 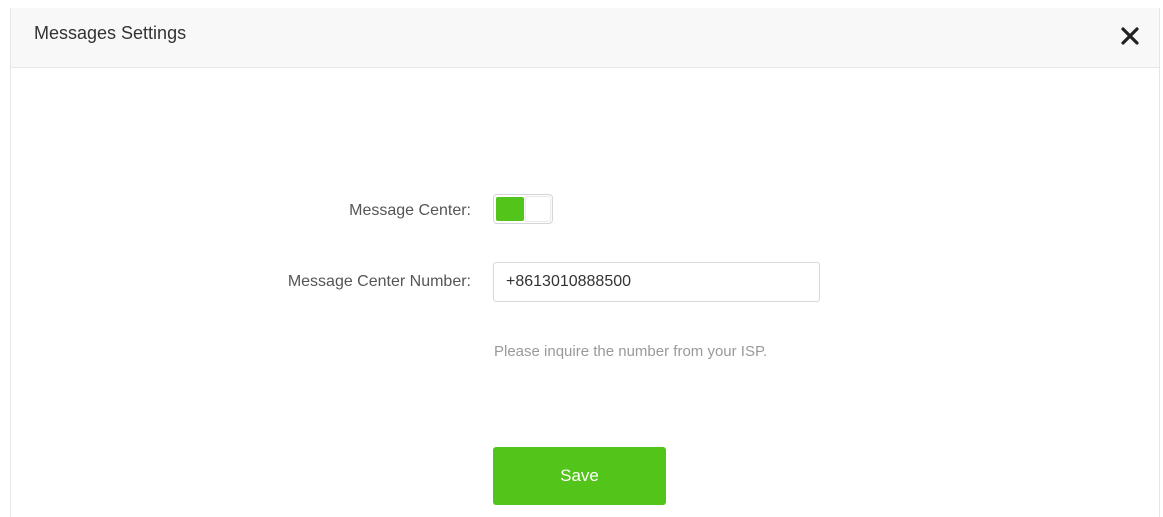 What do you see at coordinates (379, 281) in the screenshot?
I see `message-center-number-label: Message Center Number:` at bounding box center [379, 281].